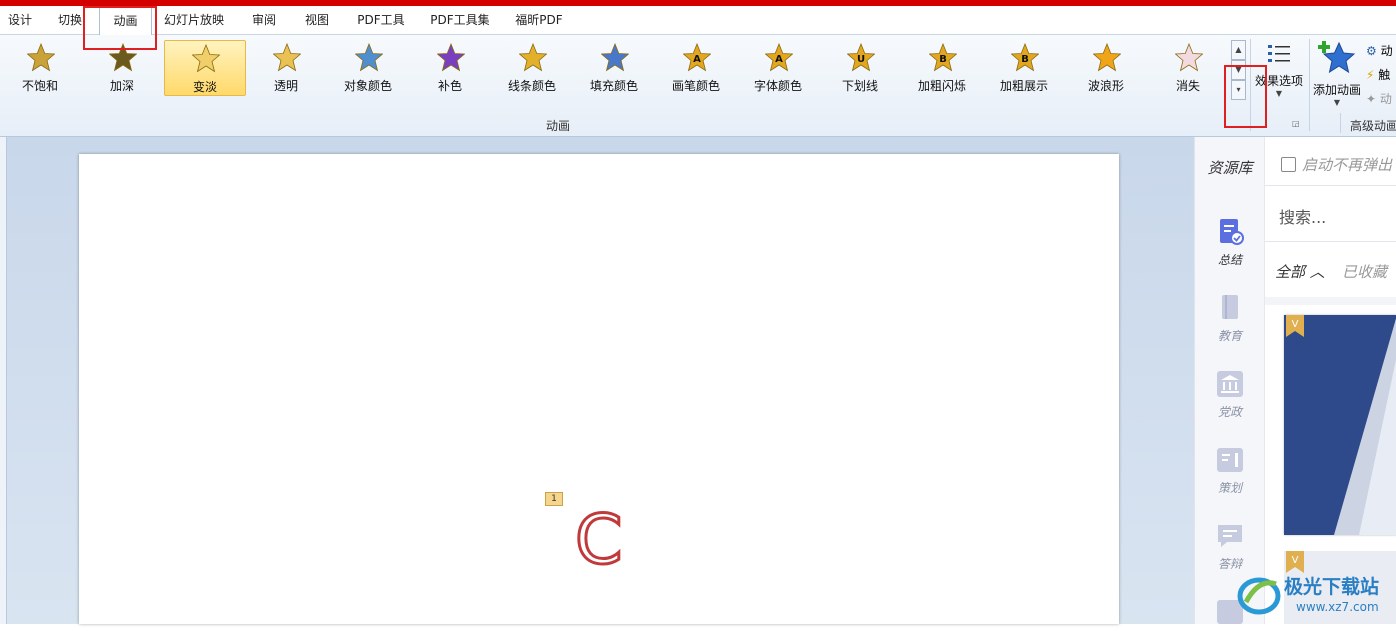 This screenshot has height=631, width=1396. What do you see at coordinates (598, 540) in the screenshot?
I see `slide-text-object: C` at bounding box center [598, 540].